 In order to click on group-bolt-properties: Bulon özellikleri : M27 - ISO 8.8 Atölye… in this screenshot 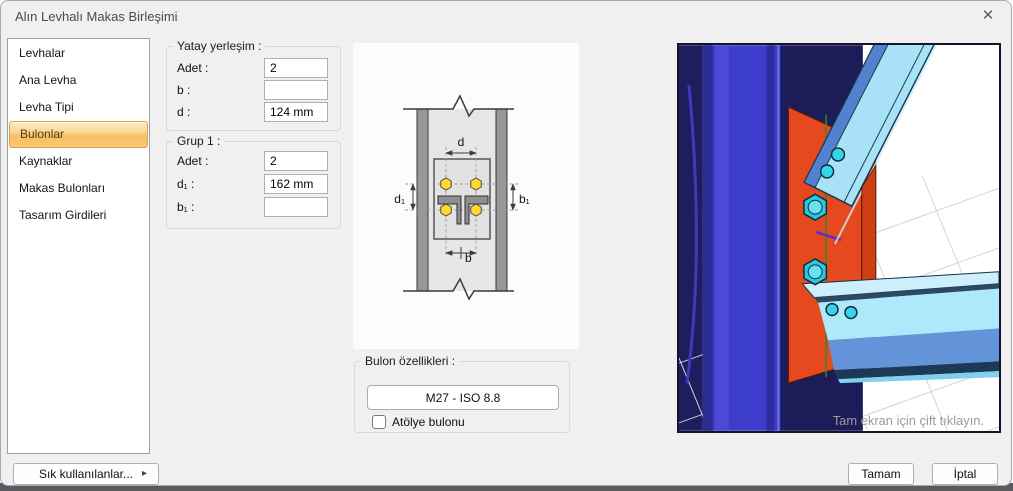, I will do `click(462, 393)`.